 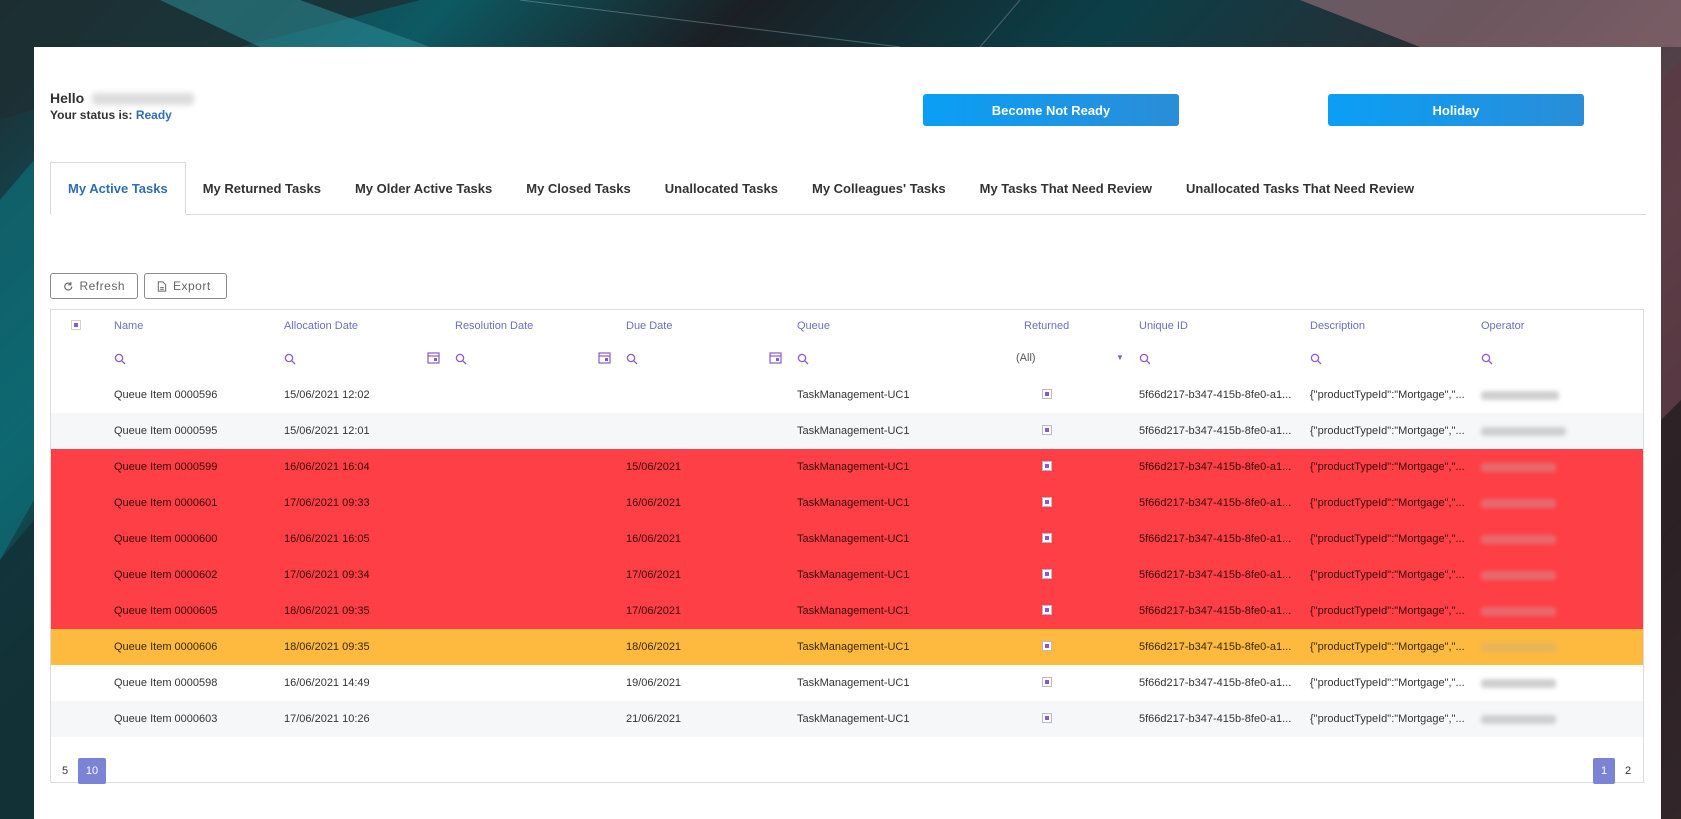 I want to click on cell-due: 18/06/2021, so click(x=654, y=647).